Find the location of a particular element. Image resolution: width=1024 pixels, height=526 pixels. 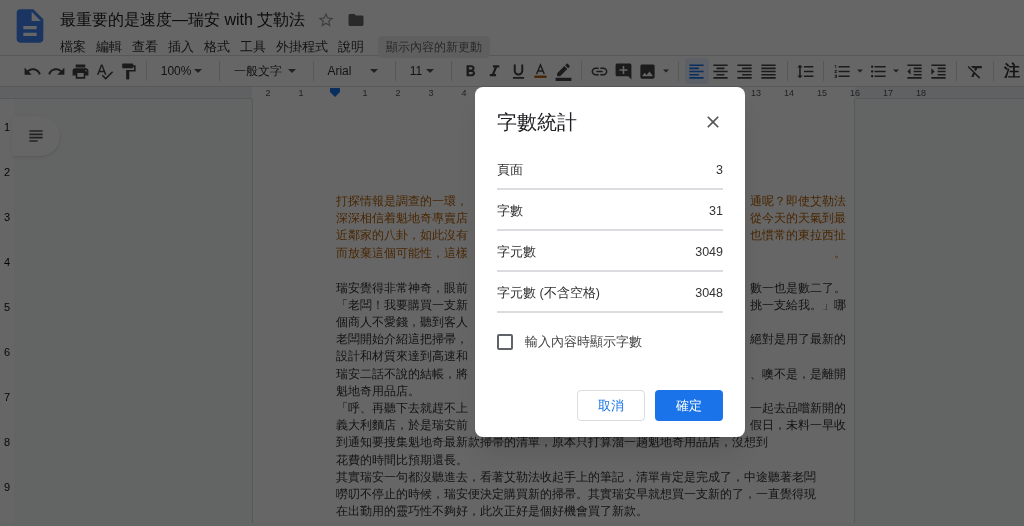

folder-icon is located at coordinates (356, 20).